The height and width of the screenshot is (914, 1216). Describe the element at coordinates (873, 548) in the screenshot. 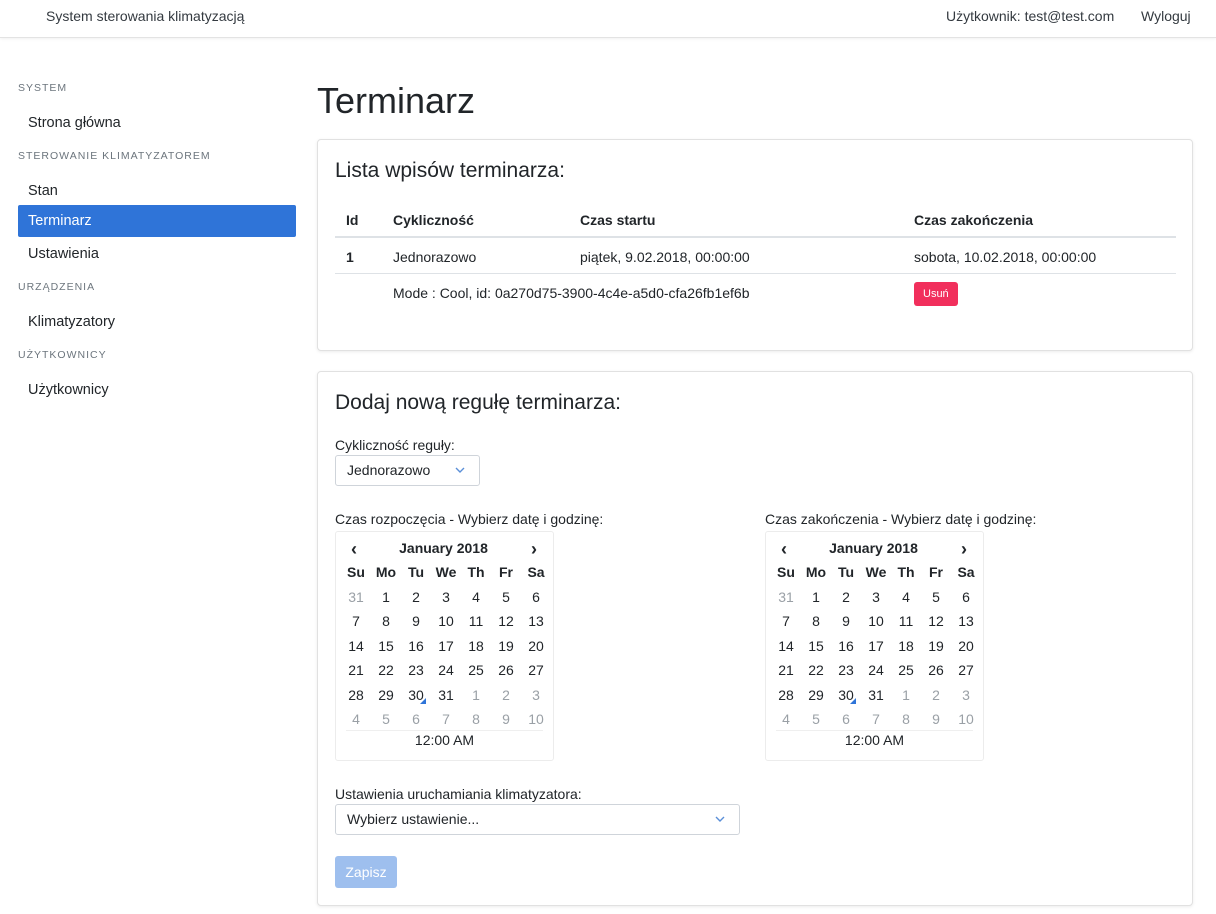

I see `calendar-month-label: January 2018` at that location.